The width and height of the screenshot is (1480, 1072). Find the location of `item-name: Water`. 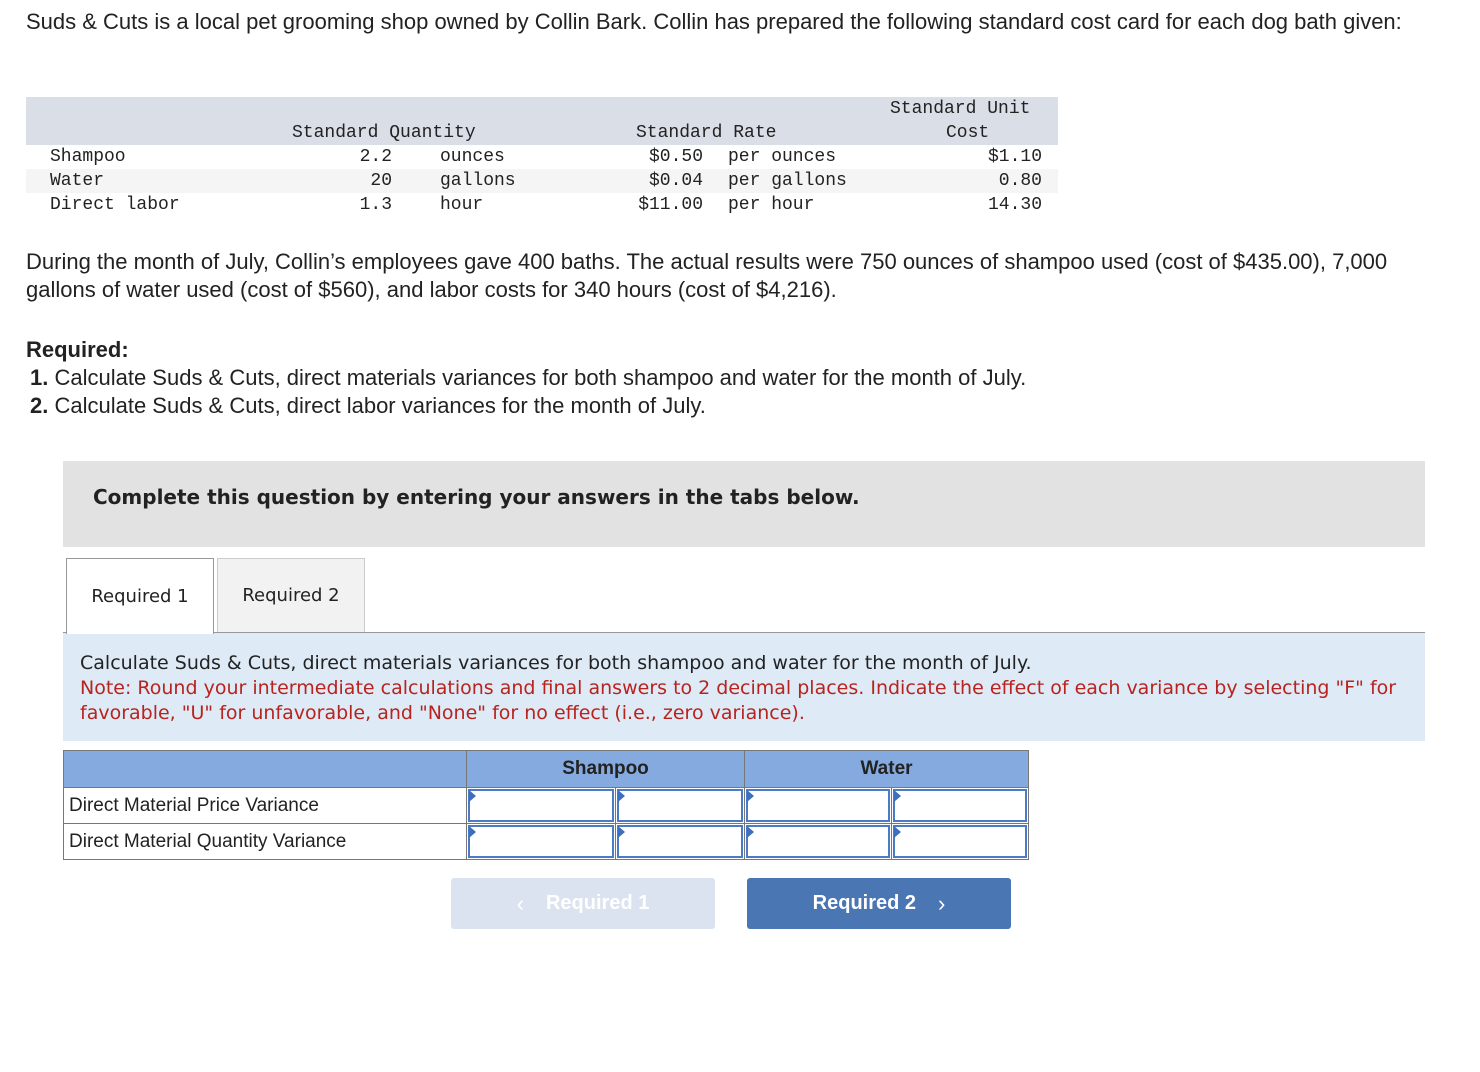

item-name: Water is located at coordinates (77, 181).